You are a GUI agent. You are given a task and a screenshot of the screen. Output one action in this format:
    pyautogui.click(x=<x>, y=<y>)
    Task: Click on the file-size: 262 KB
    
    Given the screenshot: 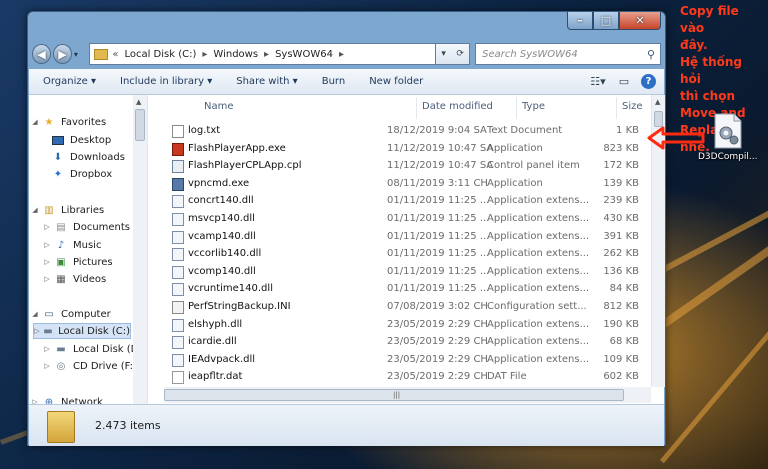 What is the action you would take?
    pyautogui.click(x=621, y=254)
    